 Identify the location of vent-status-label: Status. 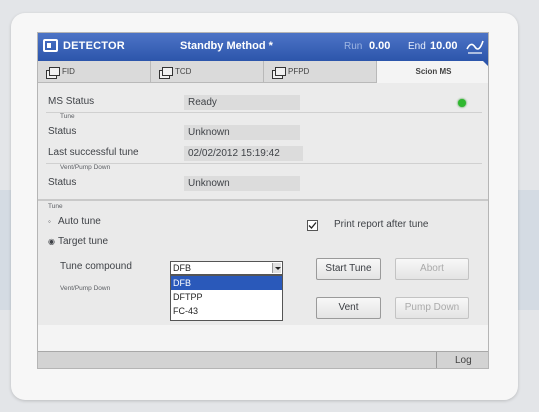
(62, 182).